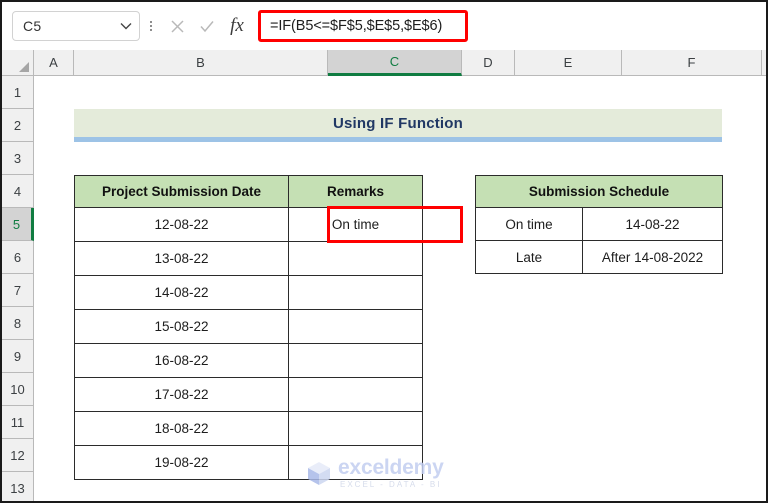  What do you see at coordinates (181, 360) in the screenshot?
I see `cell-b9: 16-08-22` at bounding box center [181, 360].